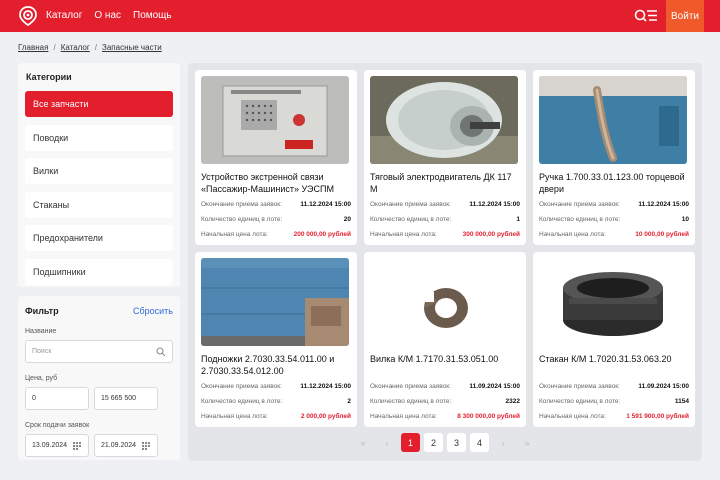  Describe the element at coordinates (613, 302) in the screenshot. I see `product-image-cup` at that location.